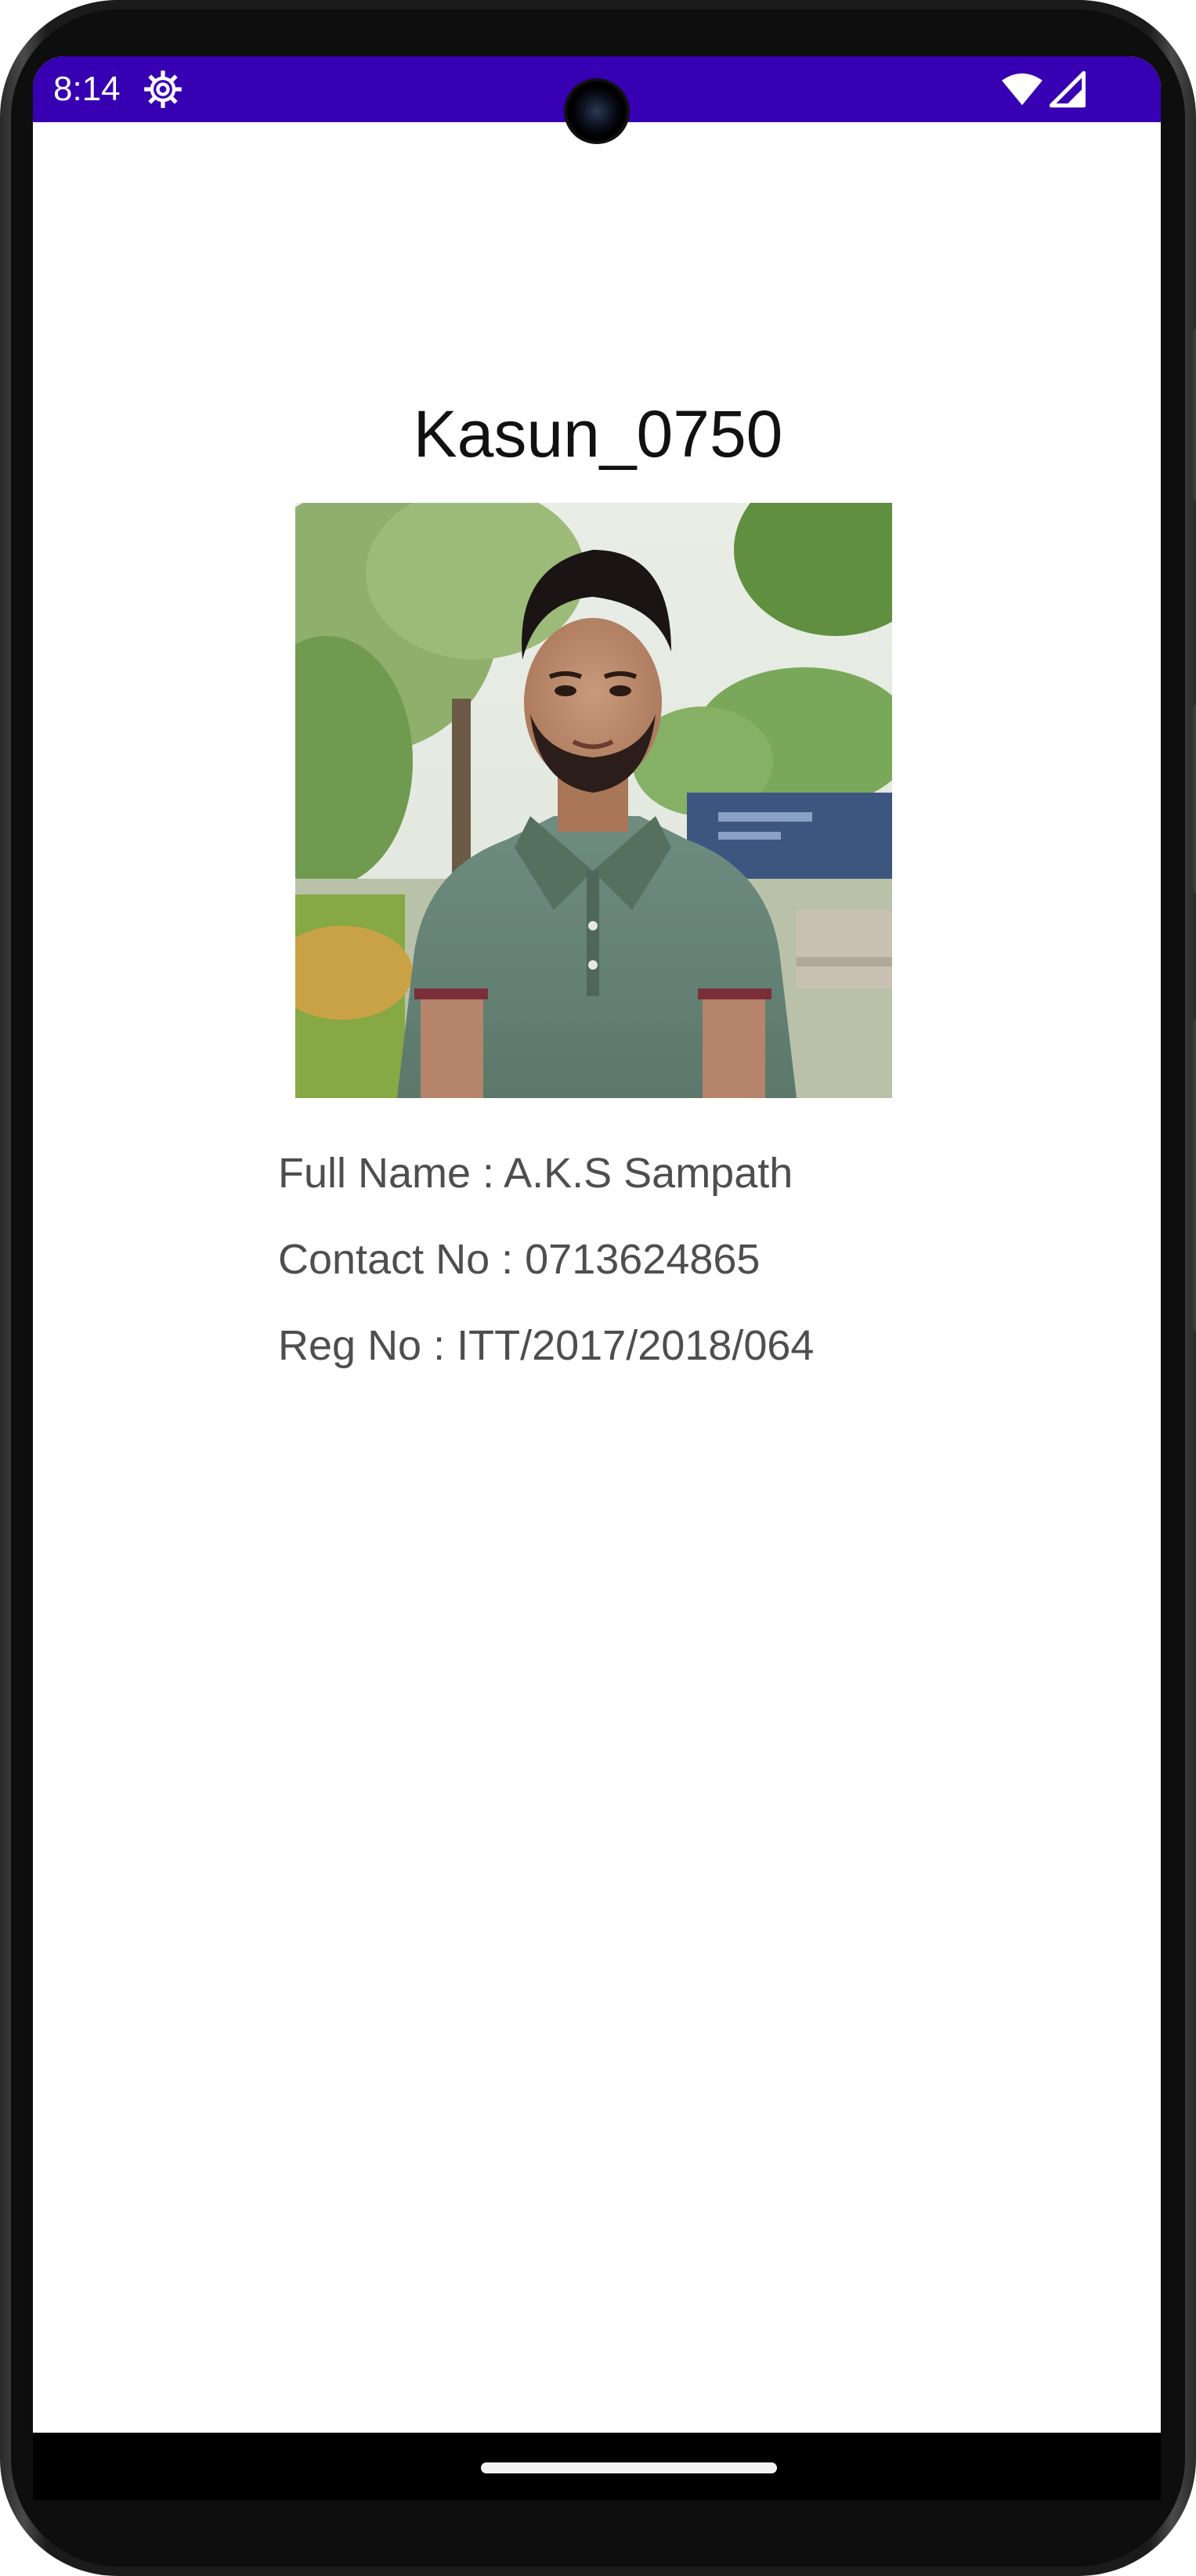  What do you see at coordinates (519, 1259) in the screenshot?
I see `contact-number-text: Contact No : 0713624865` at bounding box center [519, 1259].